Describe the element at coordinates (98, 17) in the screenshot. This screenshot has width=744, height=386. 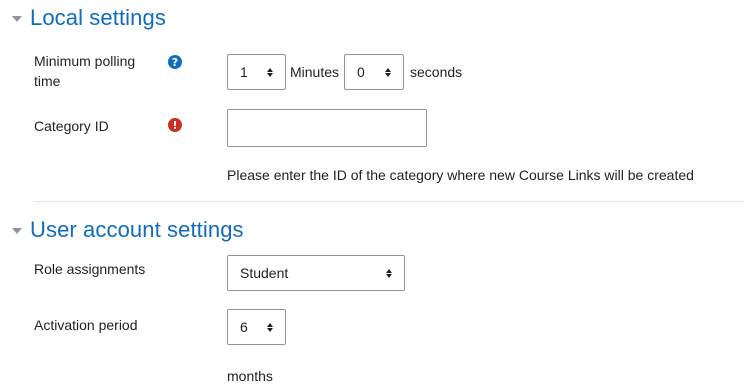
I see `local-settings-title: Local settings` at that location.